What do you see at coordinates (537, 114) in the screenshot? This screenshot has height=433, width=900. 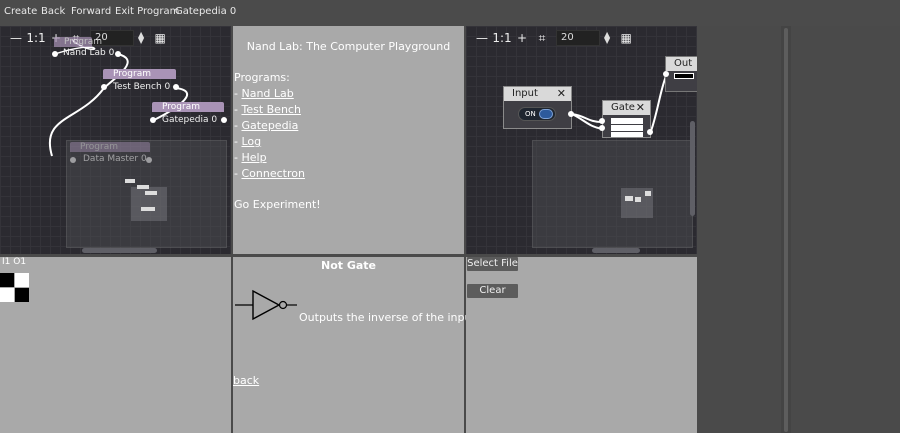 I see `input-toggle-switch: ON` at bounding box center [537, 114].